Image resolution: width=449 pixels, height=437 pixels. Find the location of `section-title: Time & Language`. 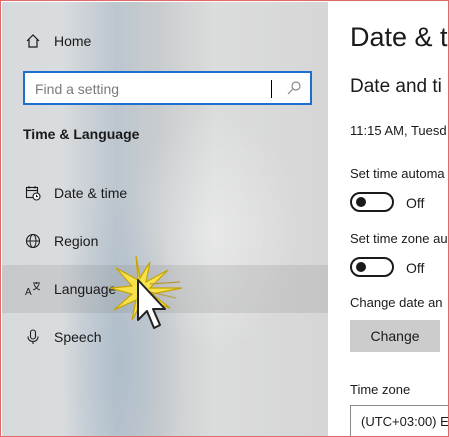

section-title: Time & Language is located at coordinates (81, 134).